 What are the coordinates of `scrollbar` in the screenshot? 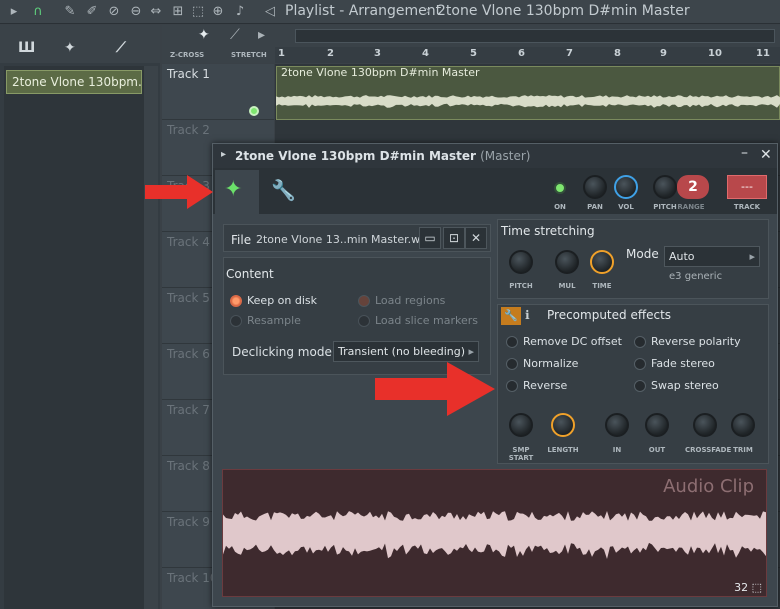 It's located at (151, 337).